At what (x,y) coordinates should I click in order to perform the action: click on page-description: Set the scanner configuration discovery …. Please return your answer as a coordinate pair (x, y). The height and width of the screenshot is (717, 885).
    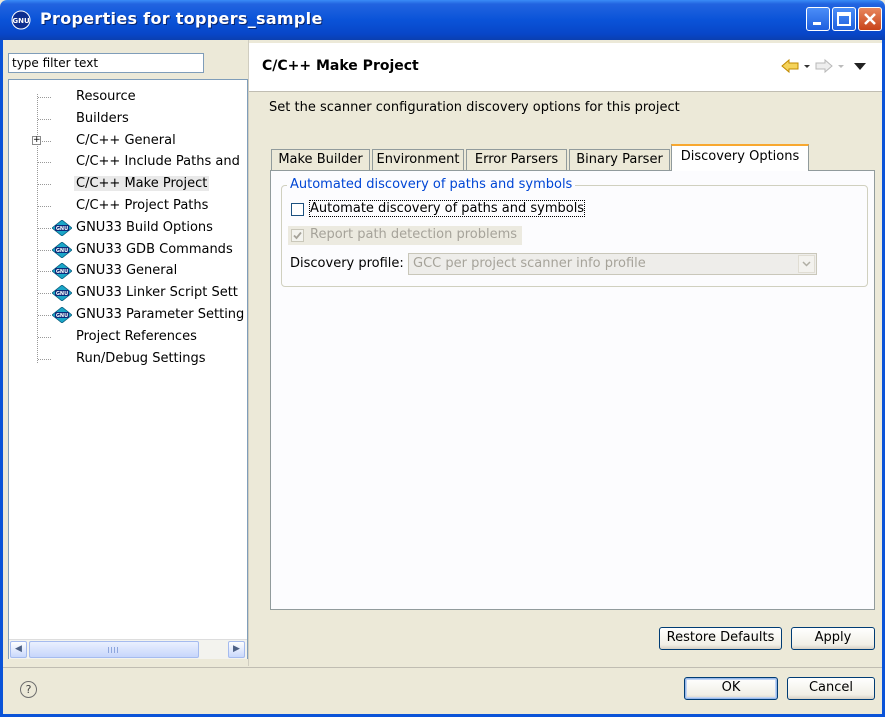
    Looking at the image, I should click on (474, 107).